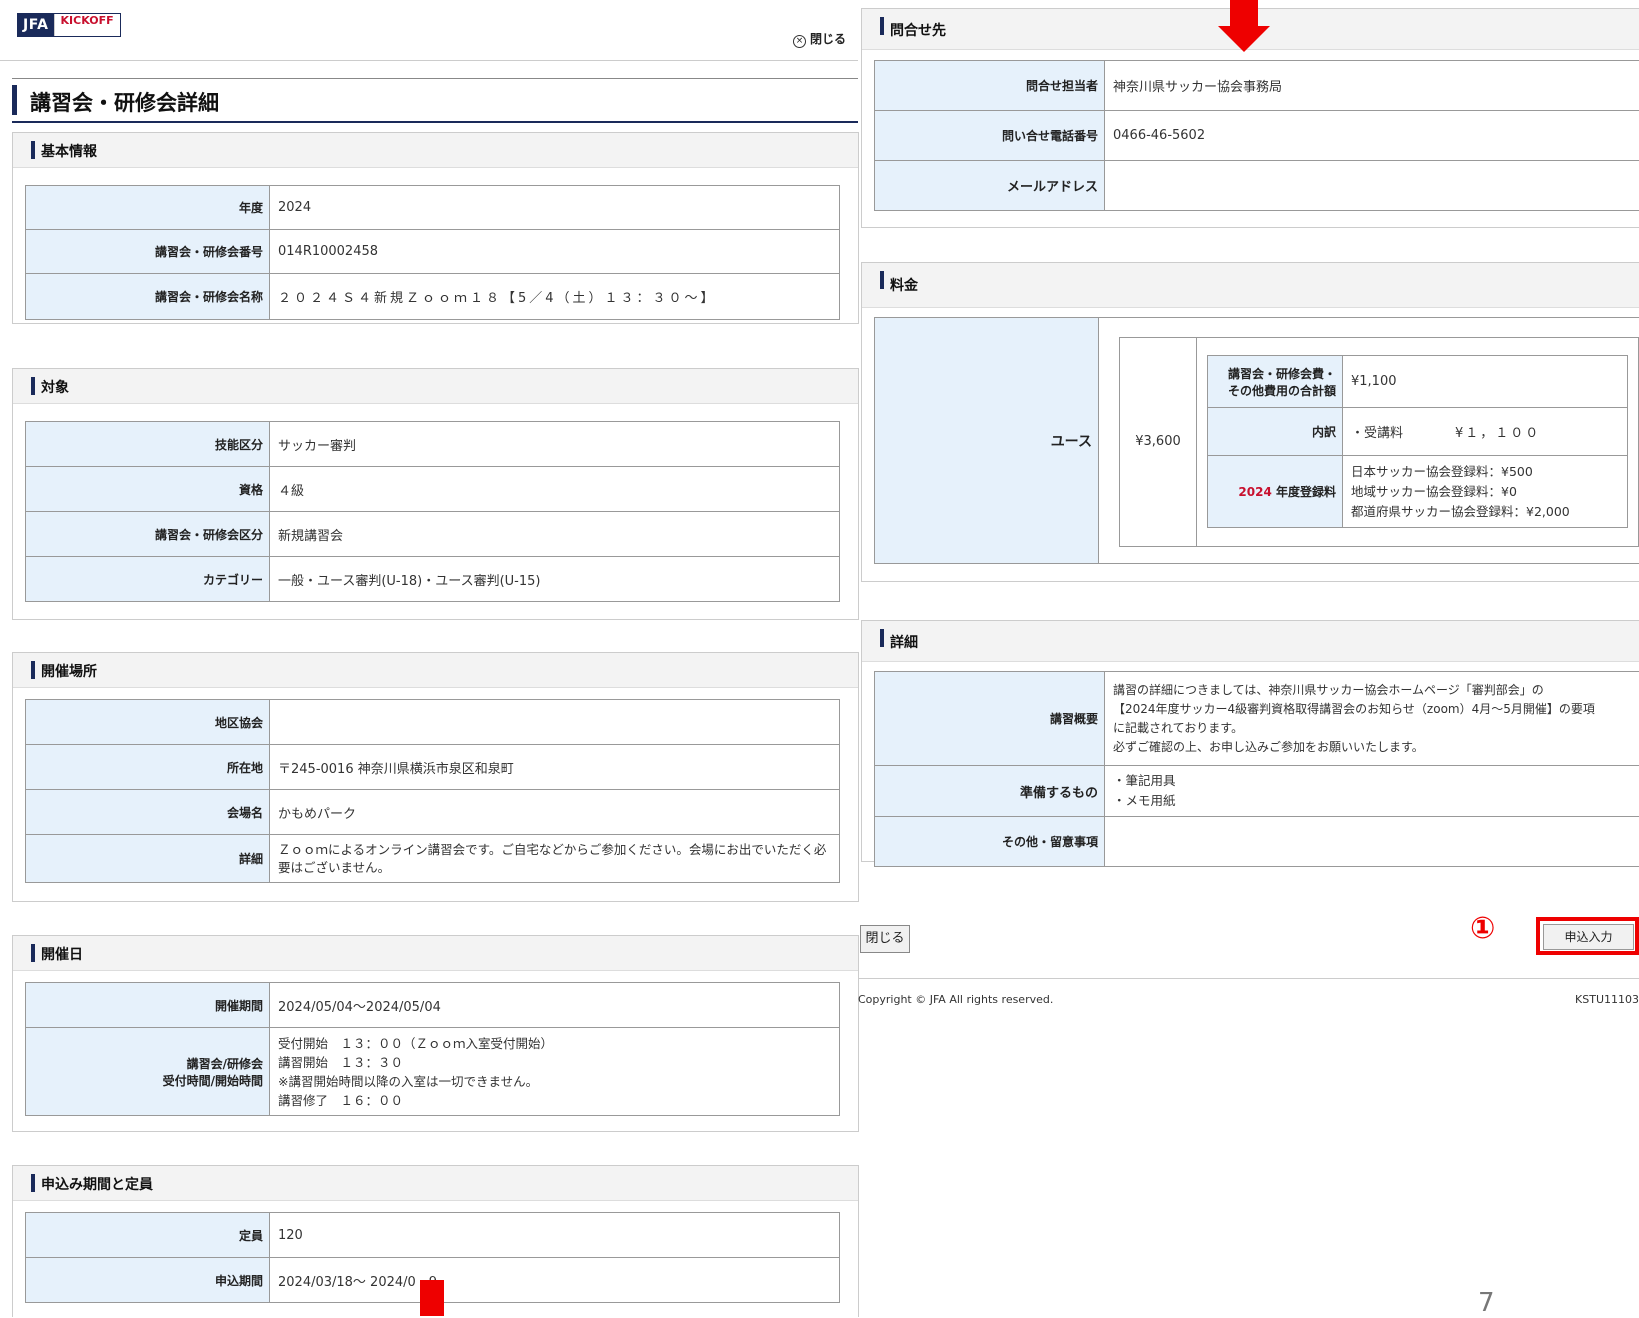 The image size is (1639, 1318). What do you see at coordinates (1485, 472) in the screenshot?
I see `registration-line: 日本サッカー協会登録料：¥500` at bounding box center [1485, 472].